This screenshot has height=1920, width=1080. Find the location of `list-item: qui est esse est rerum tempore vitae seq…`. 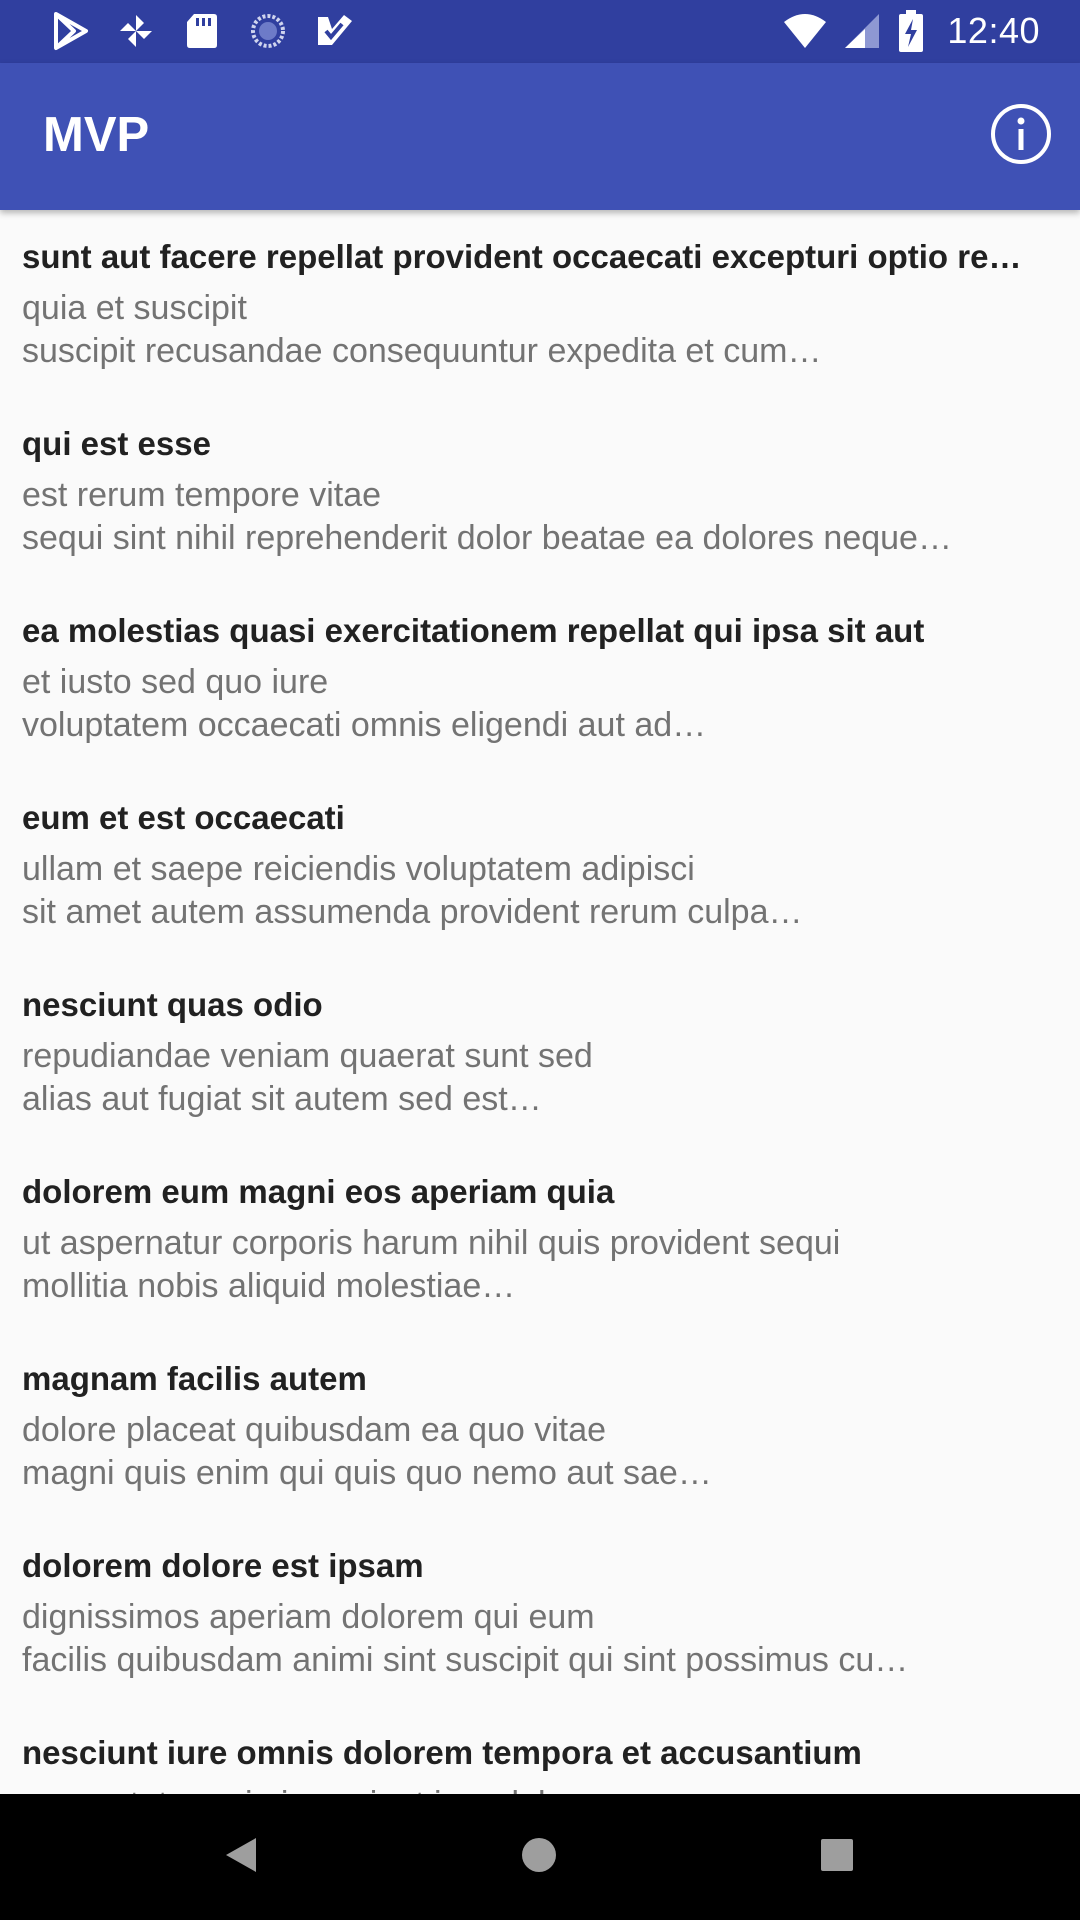

list-item: qui est esse est rerum tempore vitae seq… is located at coordinates (540, 490).